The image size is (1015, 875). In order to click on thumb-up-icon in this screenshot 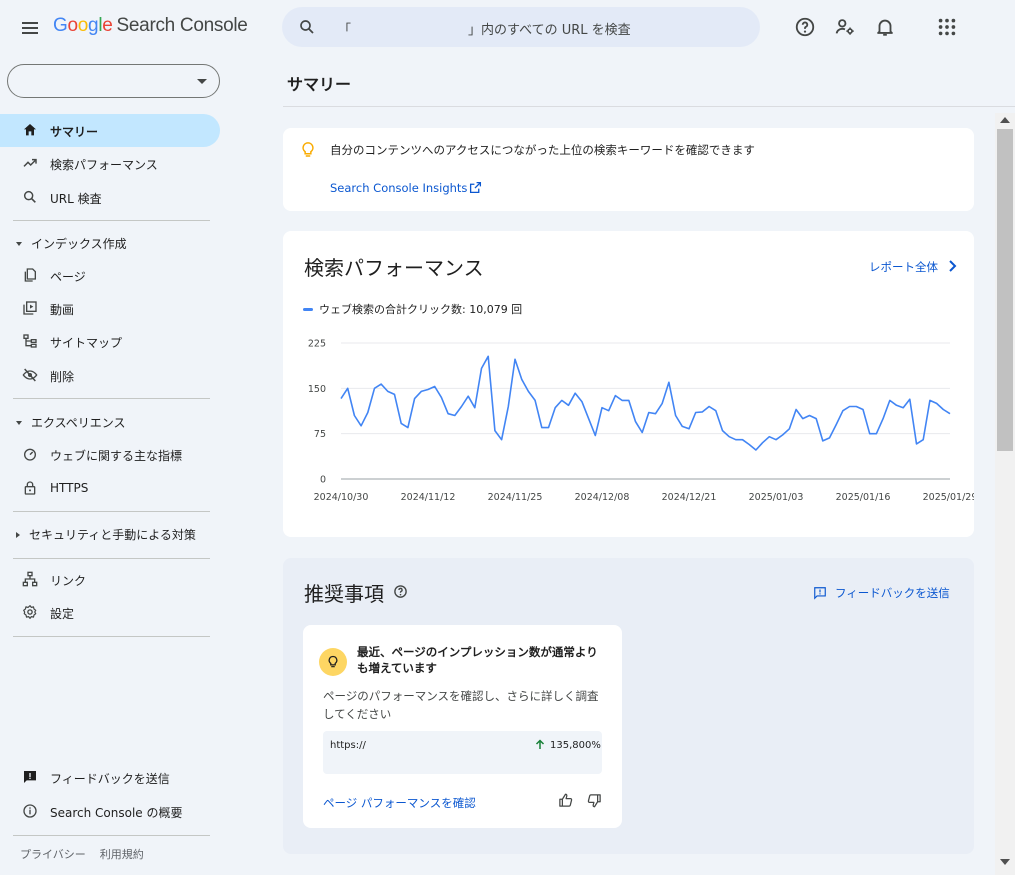, I will do `click(565, 800)`.